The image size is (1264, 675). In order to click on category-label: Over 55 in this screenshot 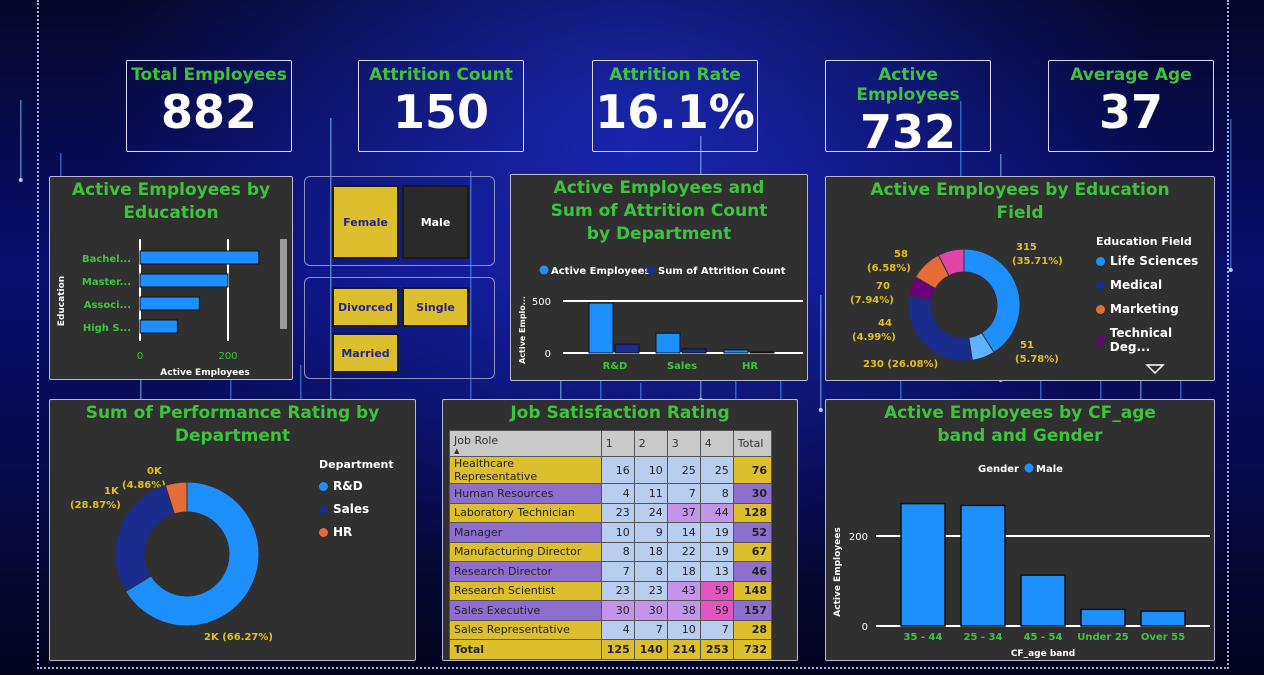, I will do `click(1163, 637)`.